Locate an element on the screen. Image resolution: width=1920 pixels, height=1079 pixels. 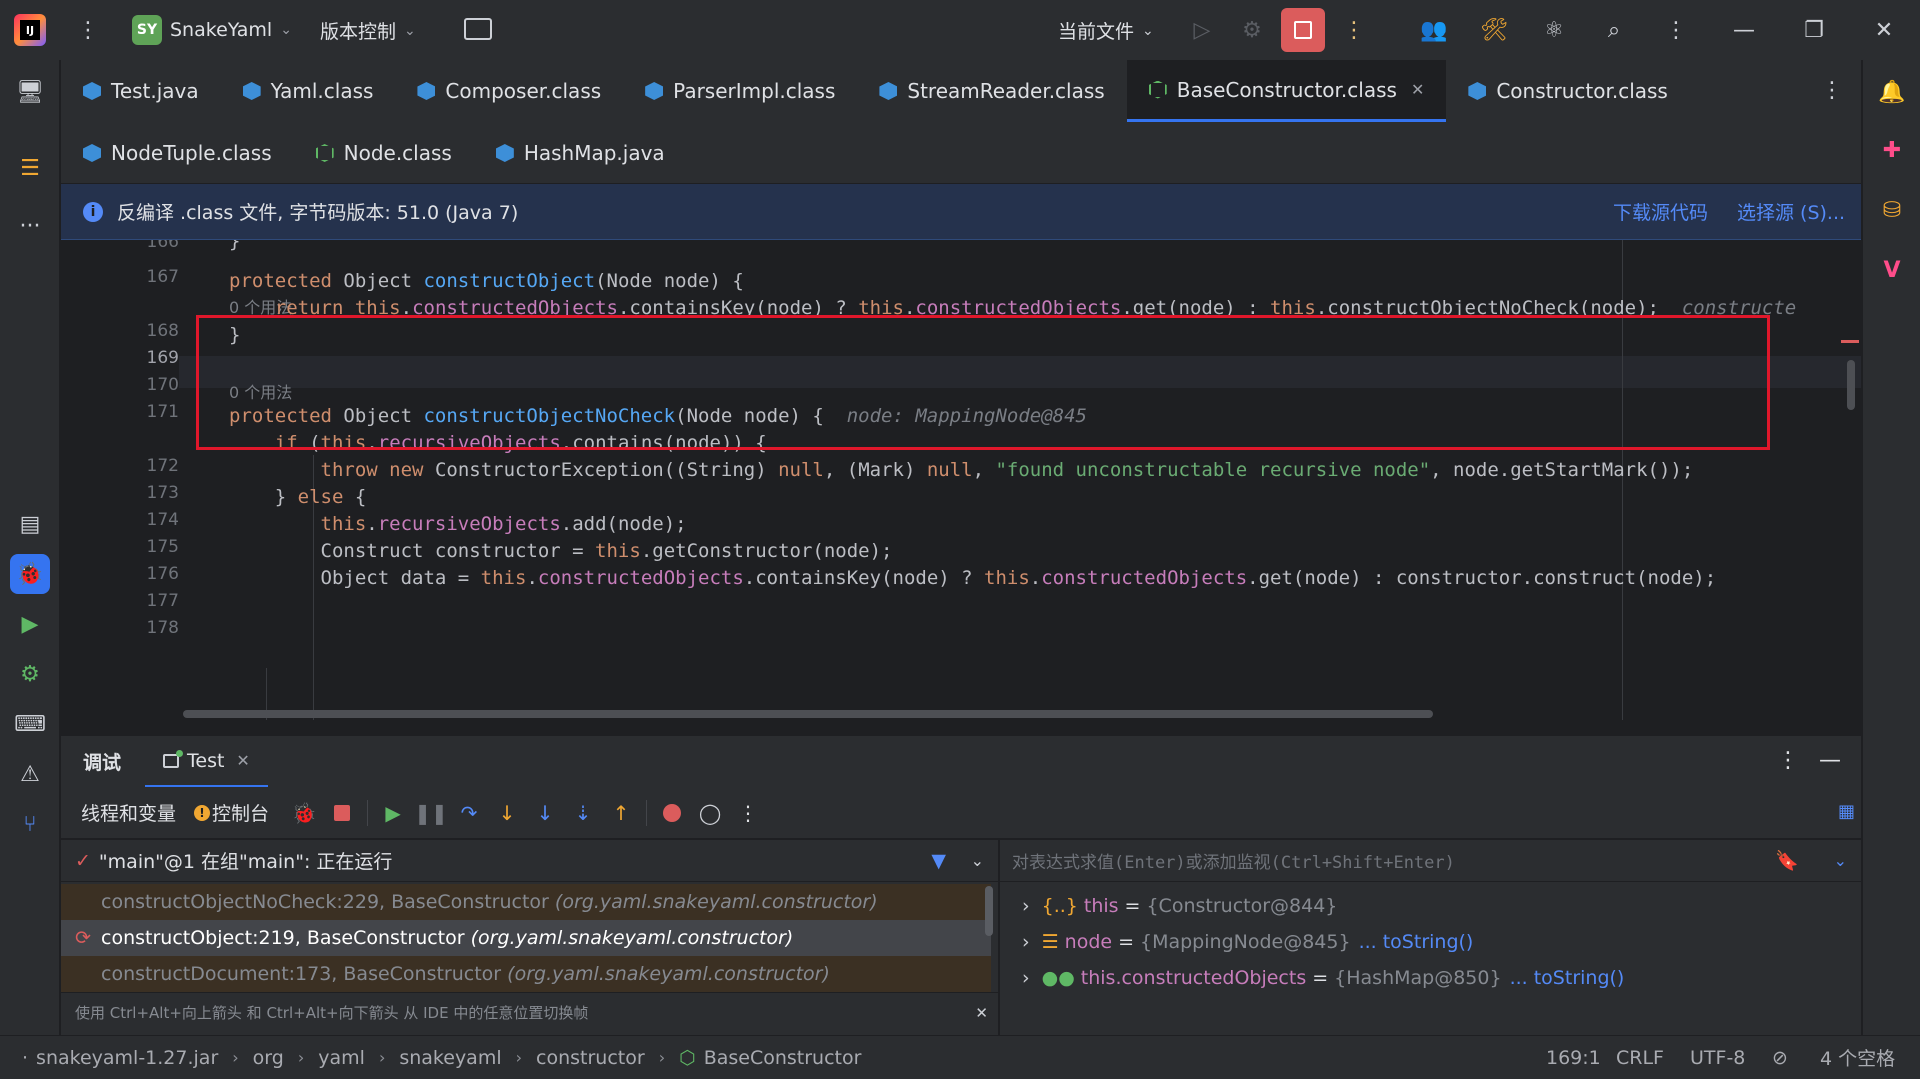
thread-selector: ✓ "main"@1 在组"main": 正在运行 ▼ ⌄ is located at coordinates (529, 861).